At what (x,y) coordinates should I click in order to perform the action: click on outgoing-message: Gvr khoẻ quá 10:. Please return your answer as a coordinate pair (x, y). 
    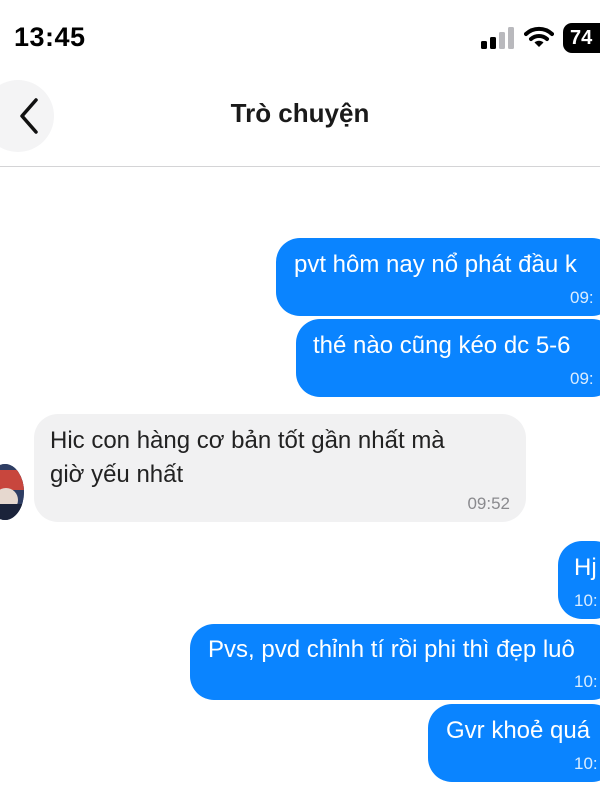
    Looking at the image, I should click on (514, 743).